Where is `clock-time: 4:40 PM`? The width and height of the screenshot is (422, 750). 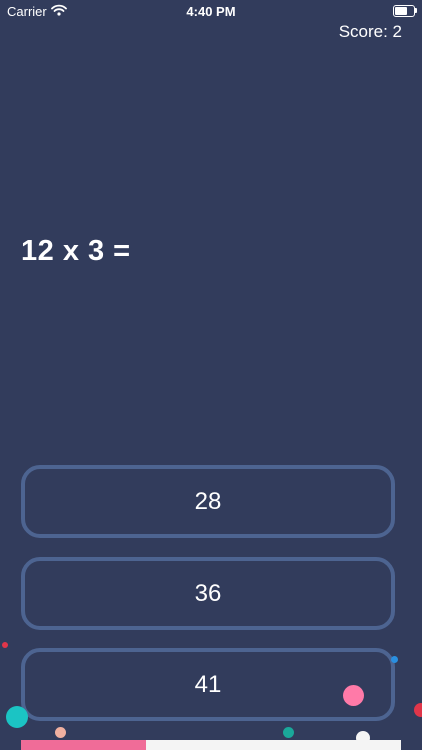 clock-time: 4:40 PM is located at coordinates (211, 11).